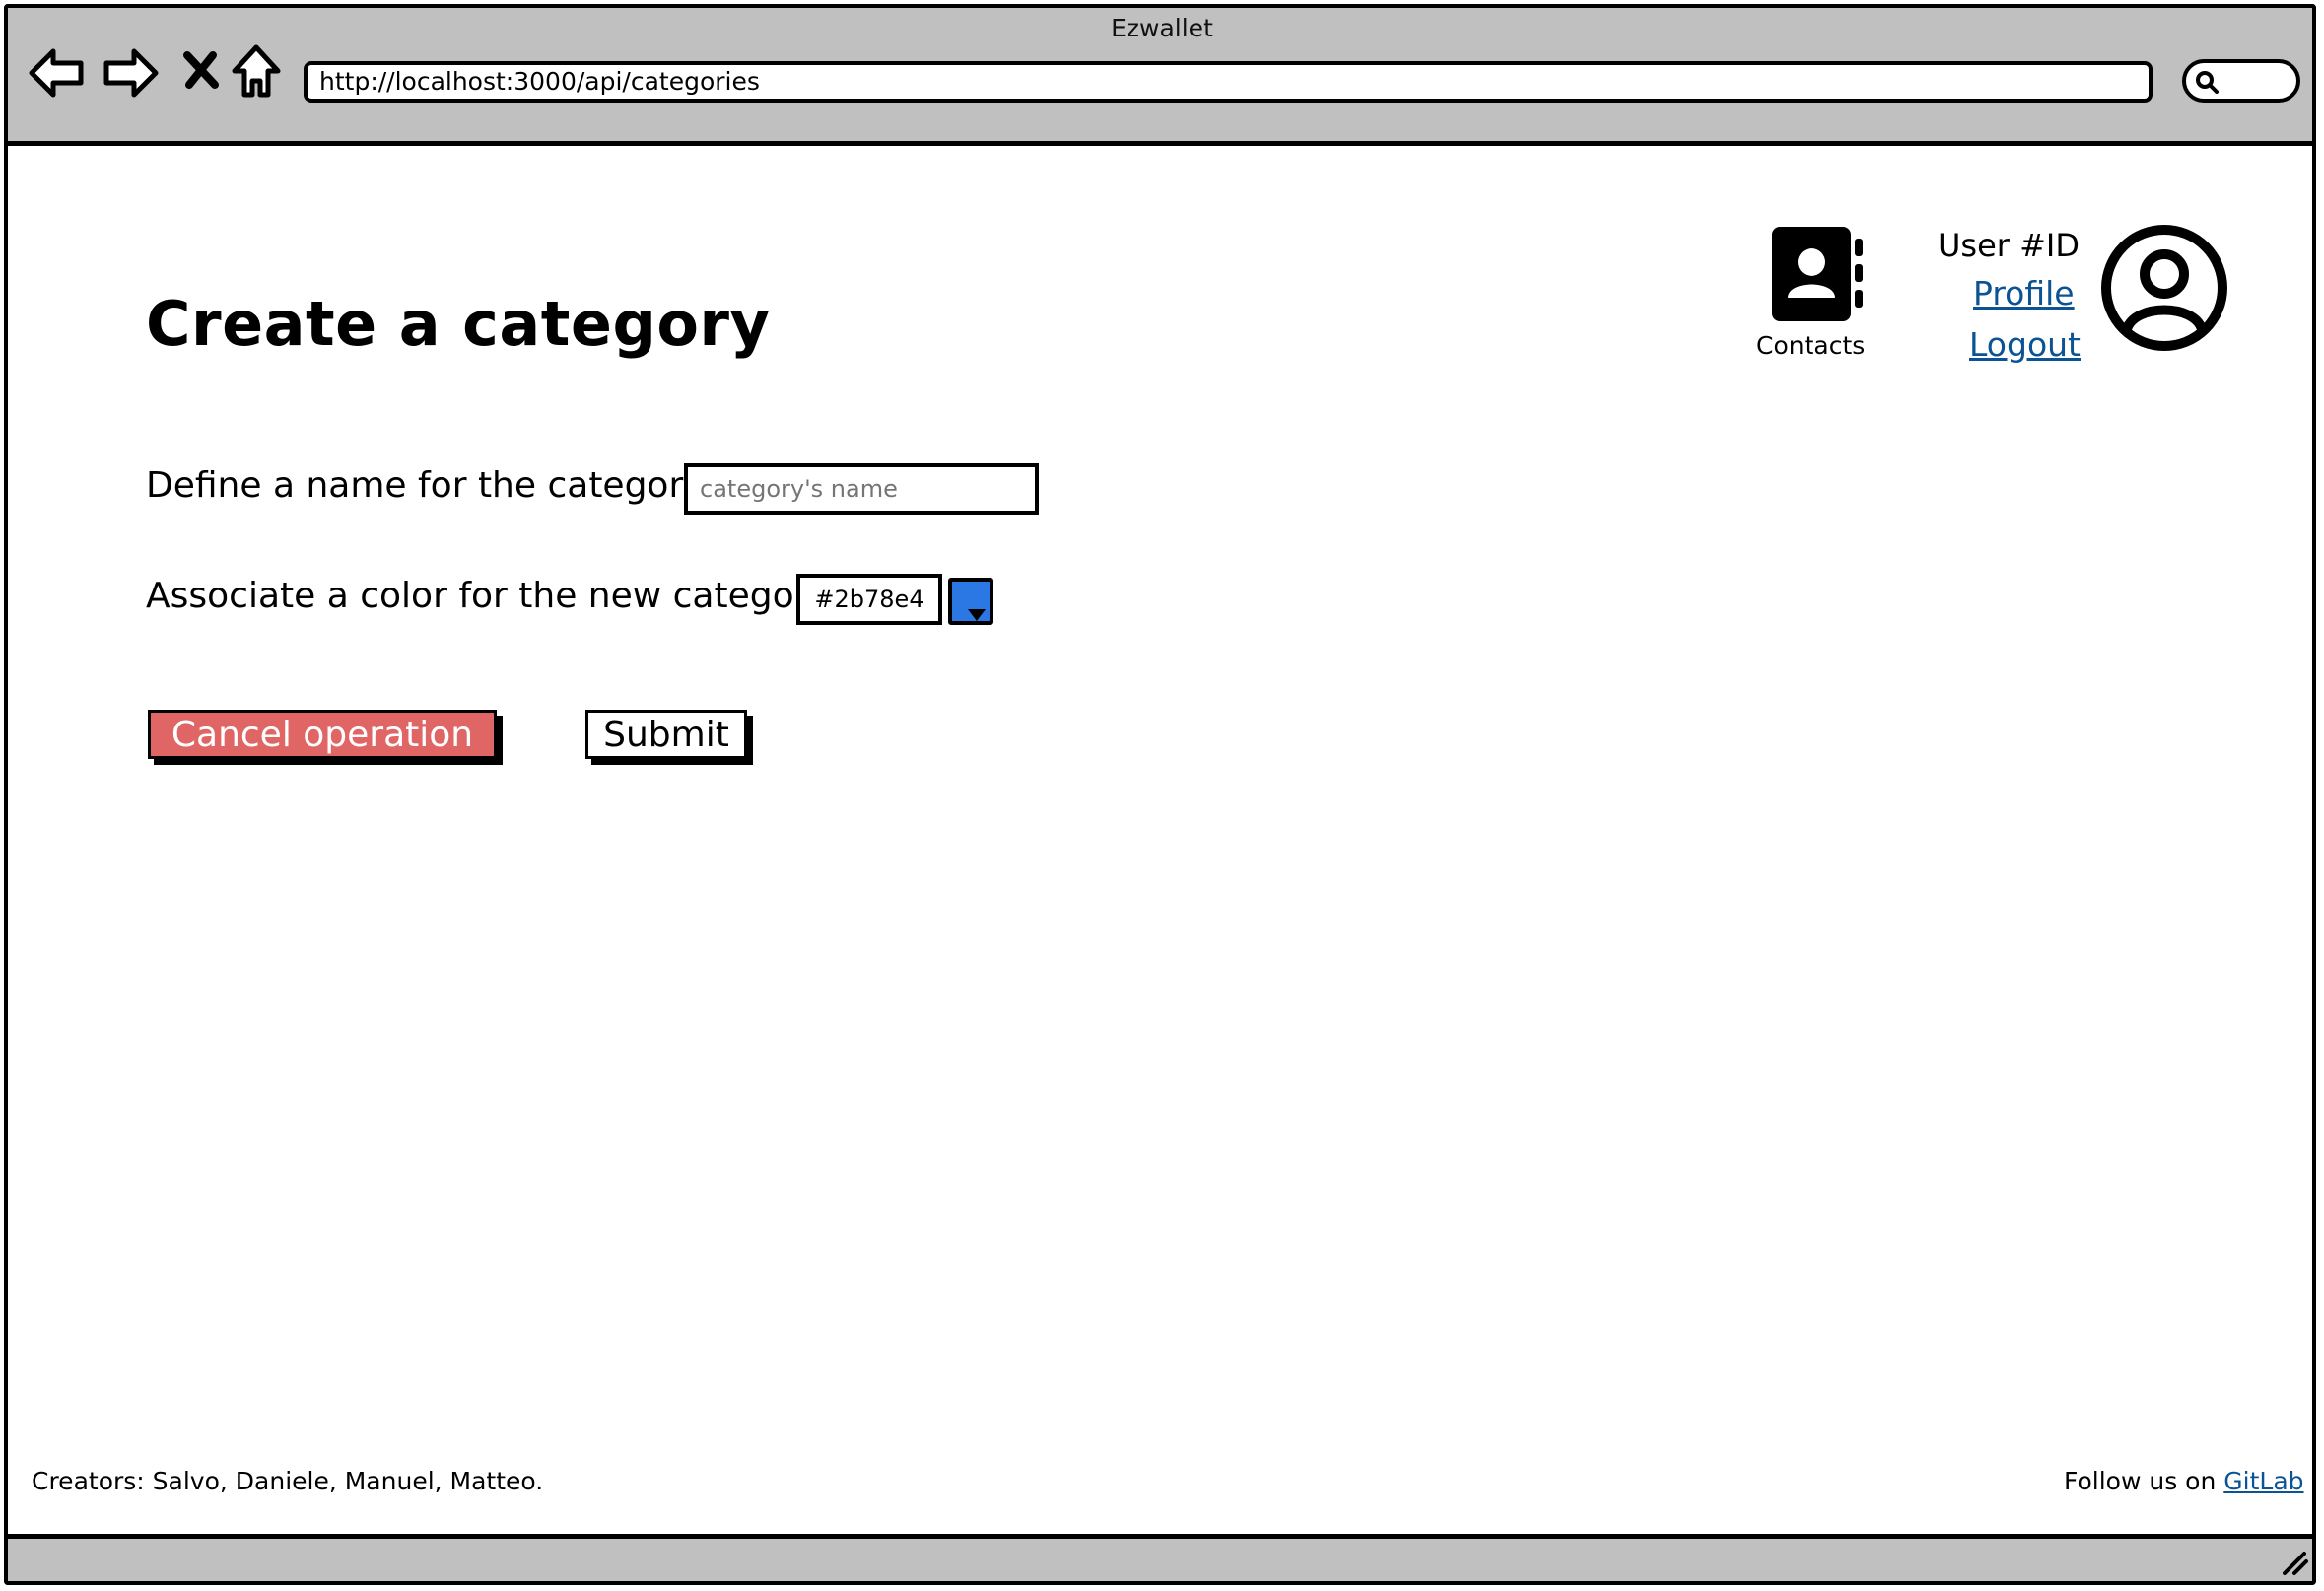 The width and height of the screenshot is (2324, 1591). Describe the element at coordinates (2140, 1481) in the screenshot. I see `follow-us-label: Follow us on` at that location.